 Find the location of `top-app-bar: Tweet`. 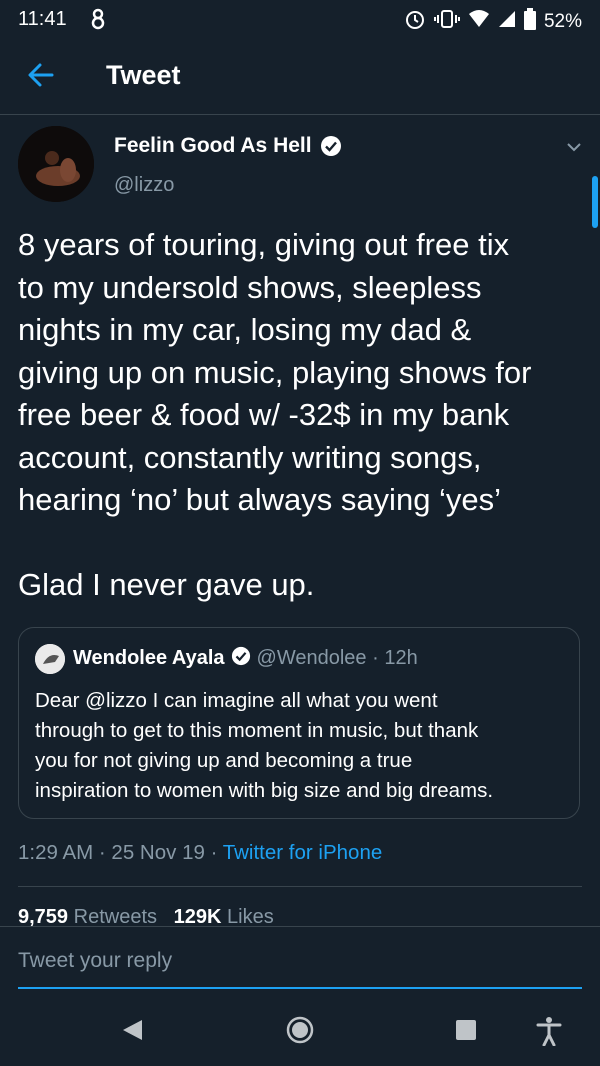

top-app-bar: Tweet is located at coordinates (300, 77).